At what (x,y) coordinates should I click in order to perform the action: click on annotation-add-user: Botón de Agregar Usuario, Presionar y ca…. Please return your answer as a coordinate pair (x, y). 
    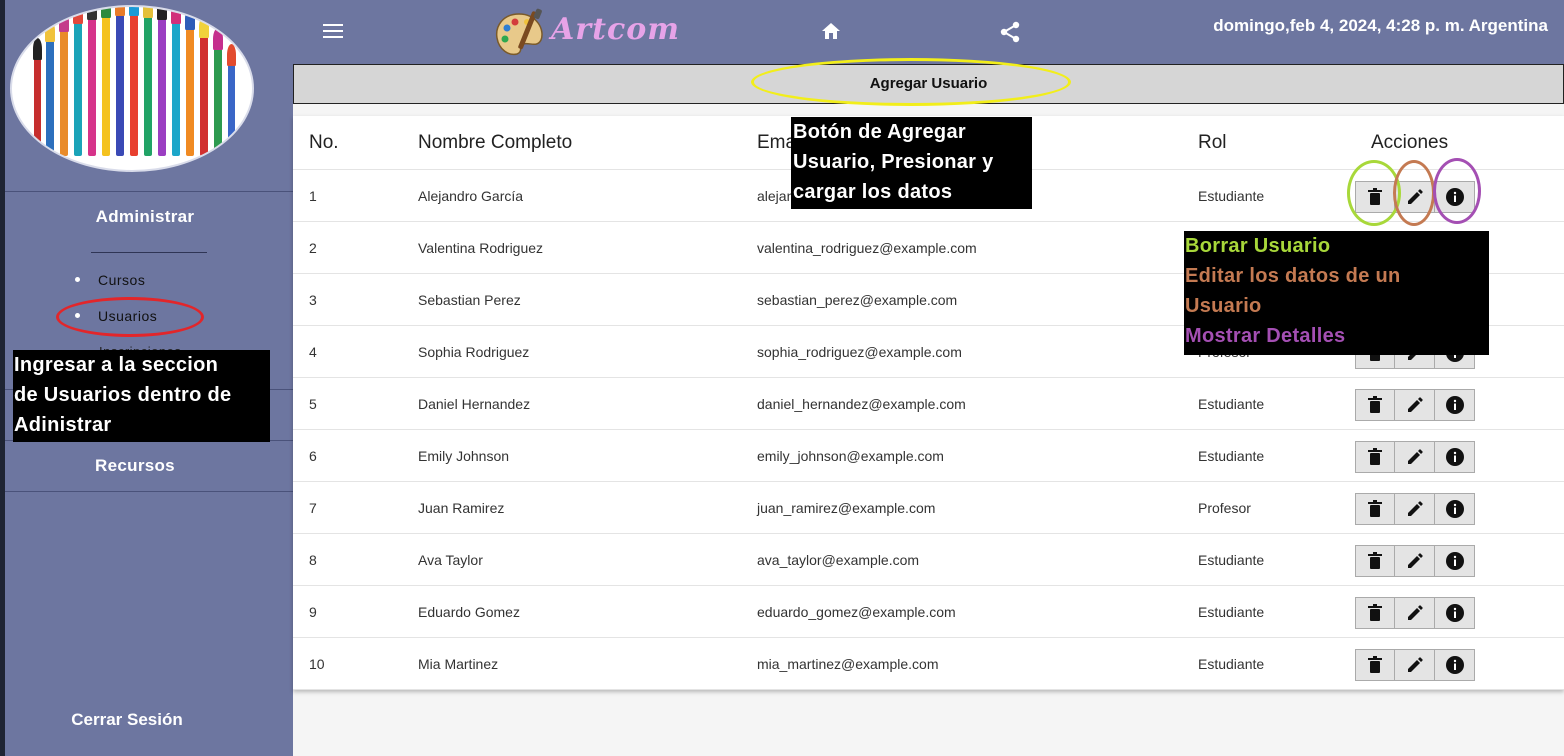
    Looking at the image, I should click on (911, 163).